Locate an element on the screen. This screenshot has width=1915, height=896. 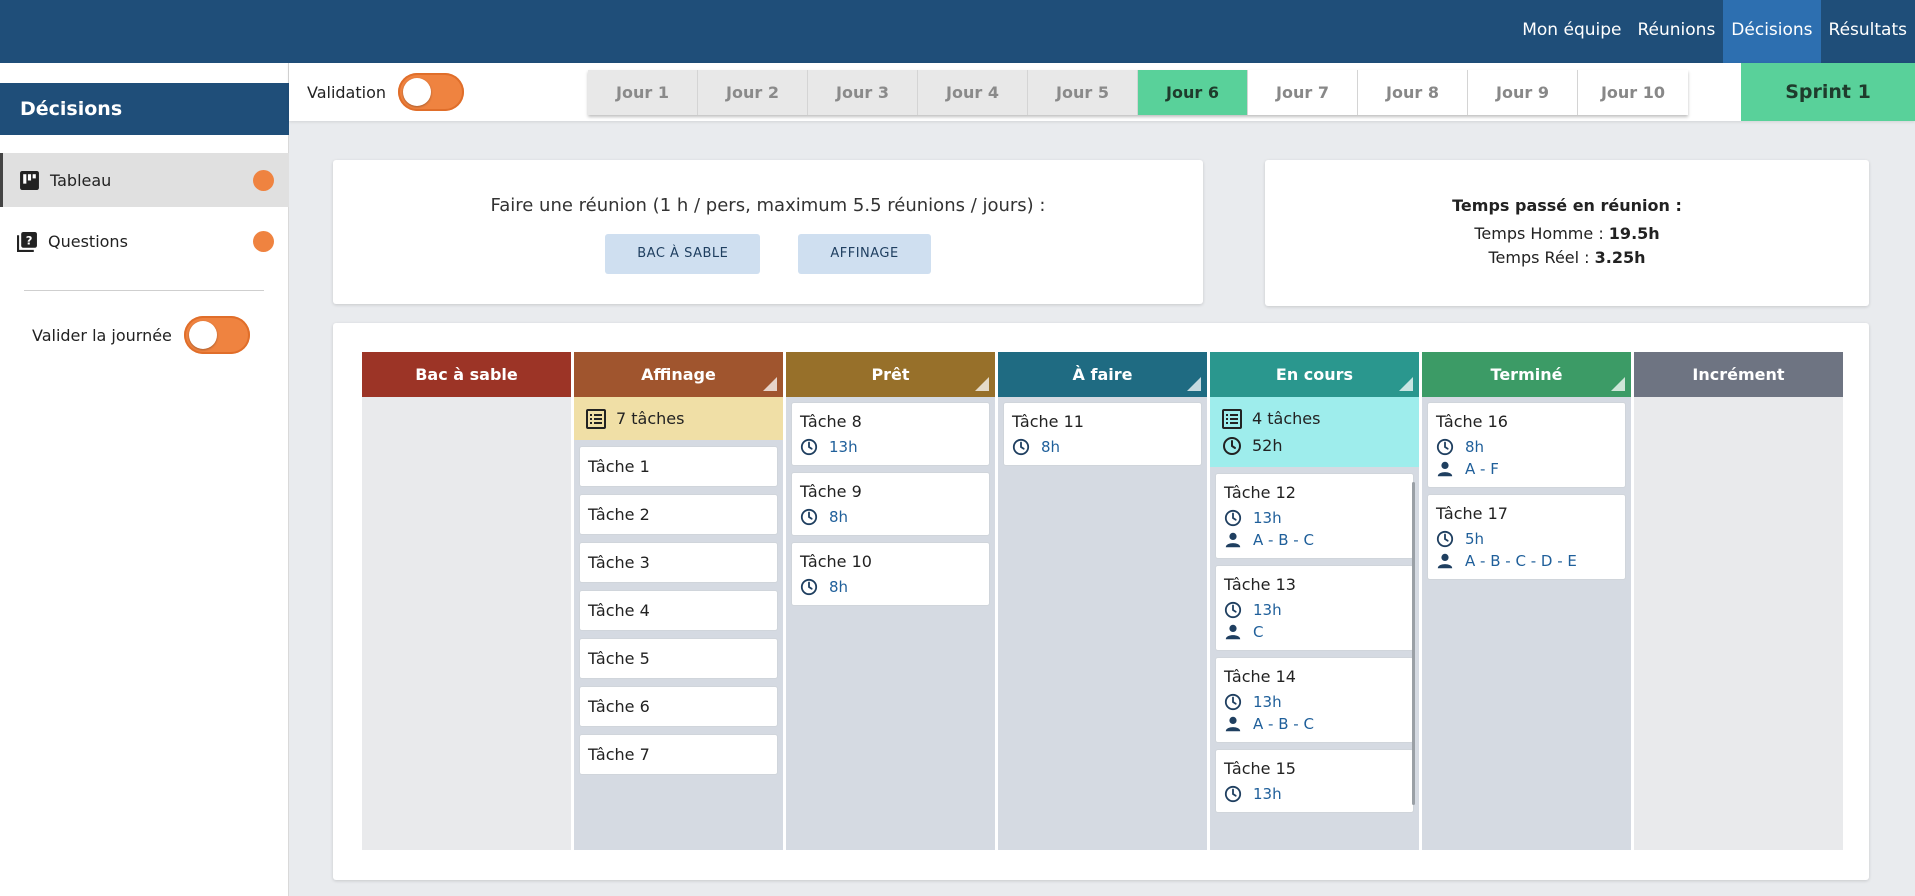
tab-jour-7: Jour 7 is located at coordinates (1303, 92).